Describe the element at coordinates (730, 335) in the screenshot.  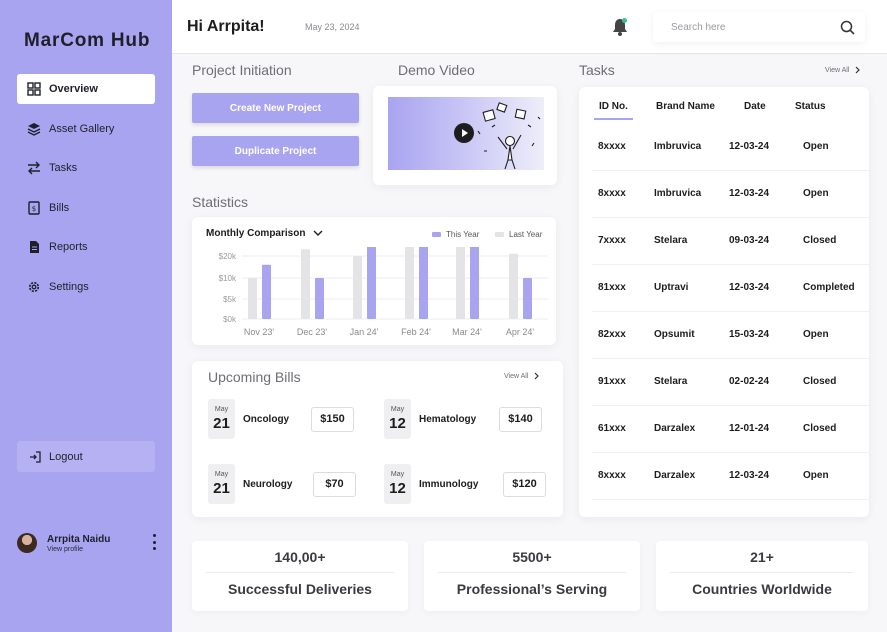
I see `table-row: 82xxx Opsumit 15-03-24 Open` at that location.